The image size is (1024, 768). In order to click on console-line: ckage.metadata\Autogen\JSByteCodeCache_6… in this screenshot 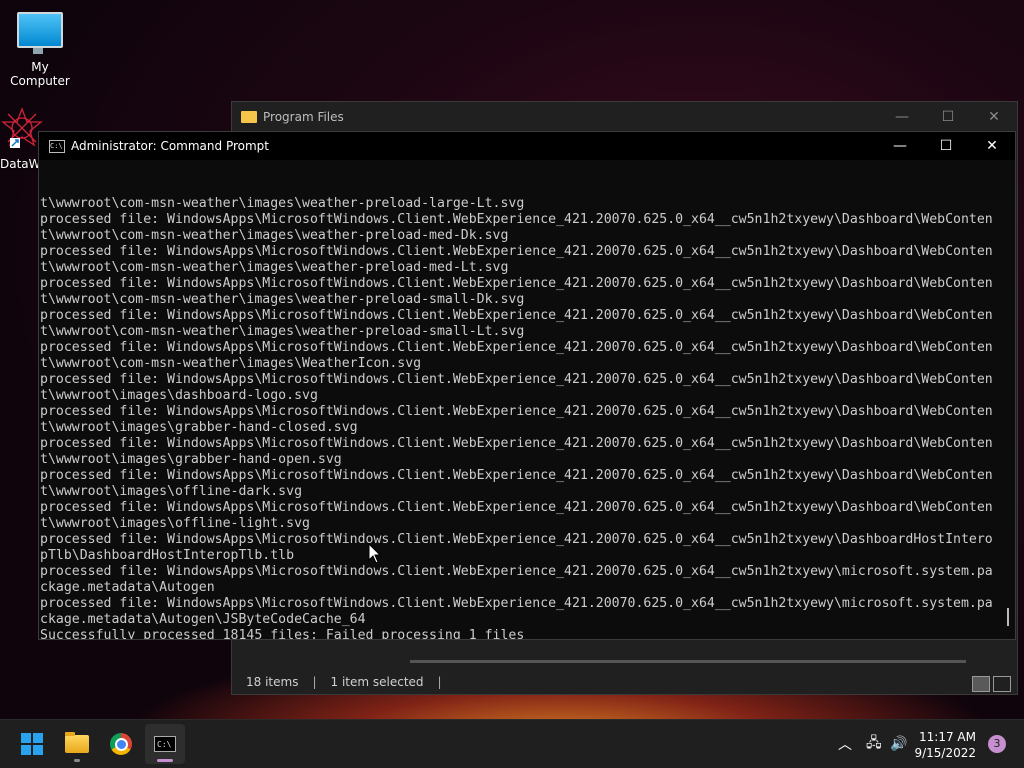, I will do `click(203, 619)`.